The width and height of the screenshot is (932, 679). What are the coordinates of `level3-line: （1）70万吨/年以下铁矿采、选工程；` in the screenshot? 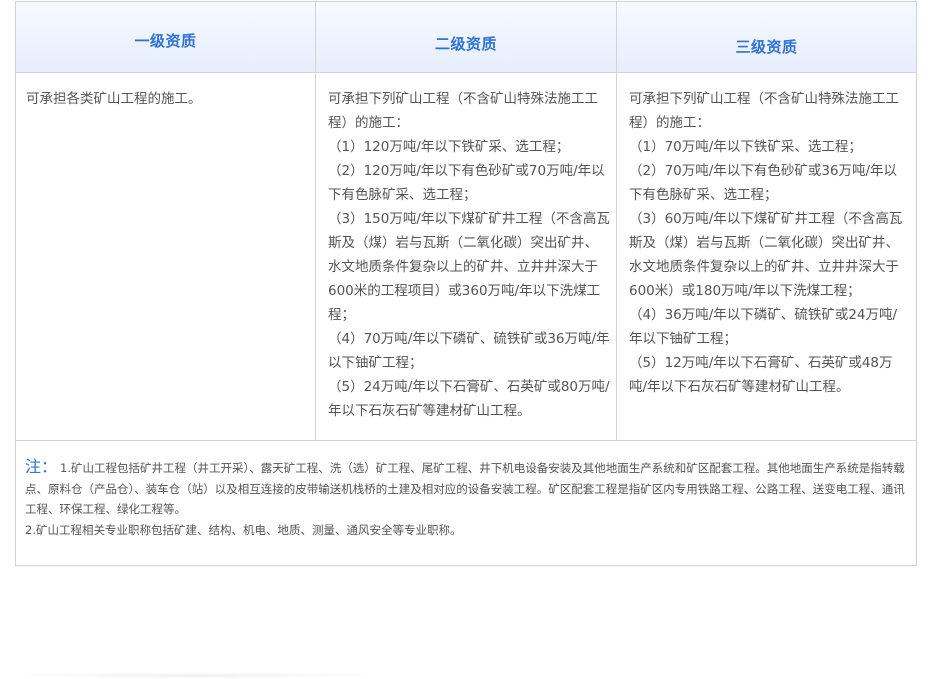 It's located at (745, 147).